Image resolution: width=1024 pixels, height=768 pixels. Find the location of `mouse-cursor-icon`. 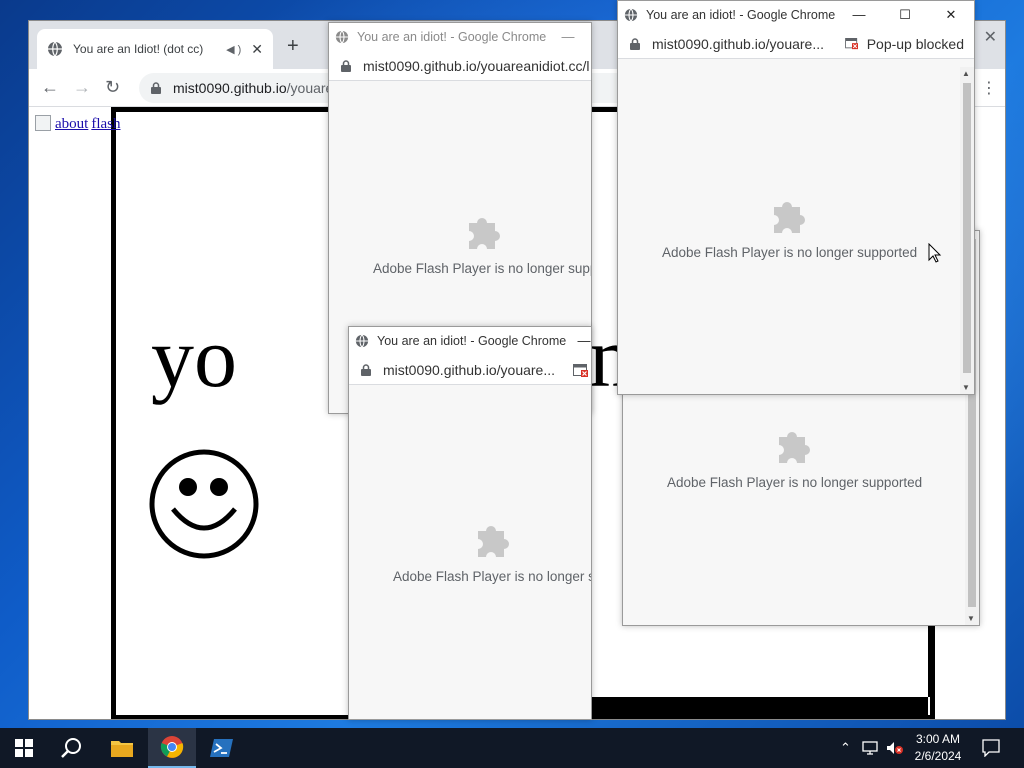

mouse-cursor-icon is located at coordinates (935, 253).